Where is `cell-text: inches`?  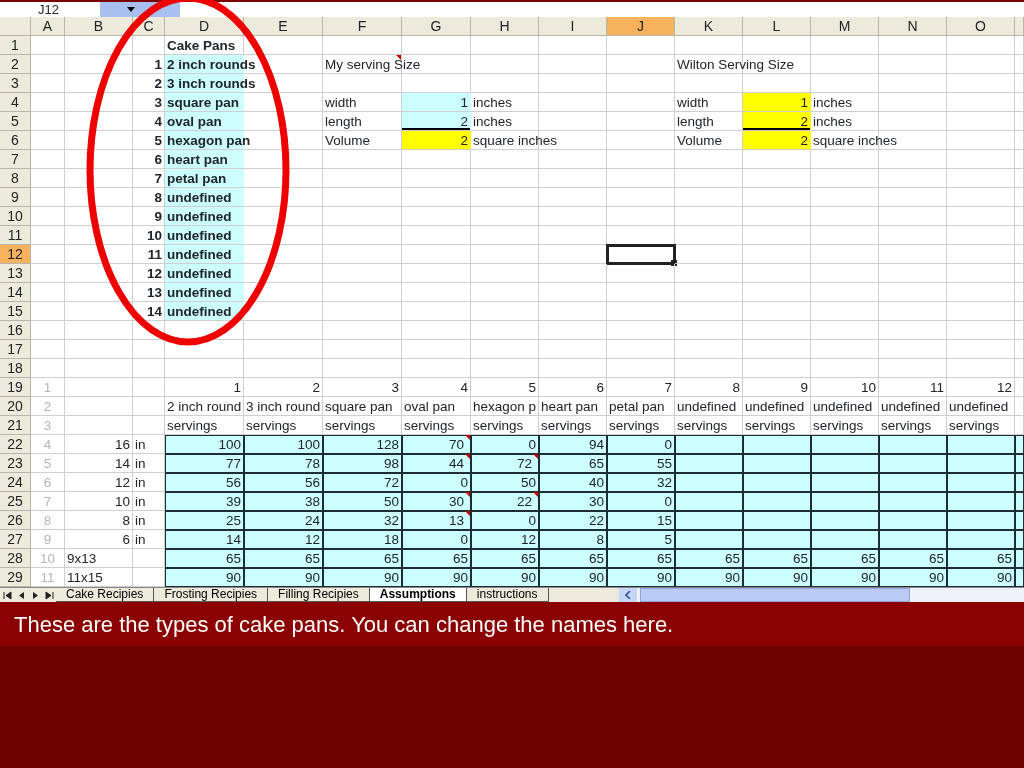
cell-text: inches is located at coordinates (493, 121).